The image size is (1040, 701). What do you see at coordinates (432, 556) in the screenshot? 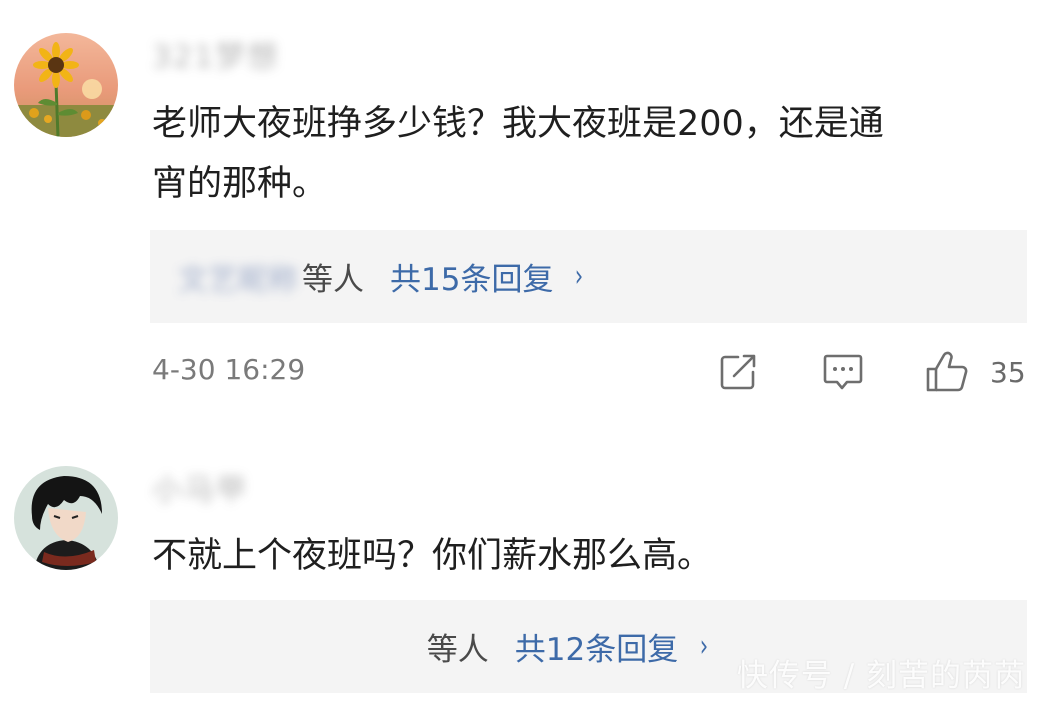
I see `comment-text-line: 不就上个夜班吗？你们薪水那么高。` at bounding box center [432, 556].